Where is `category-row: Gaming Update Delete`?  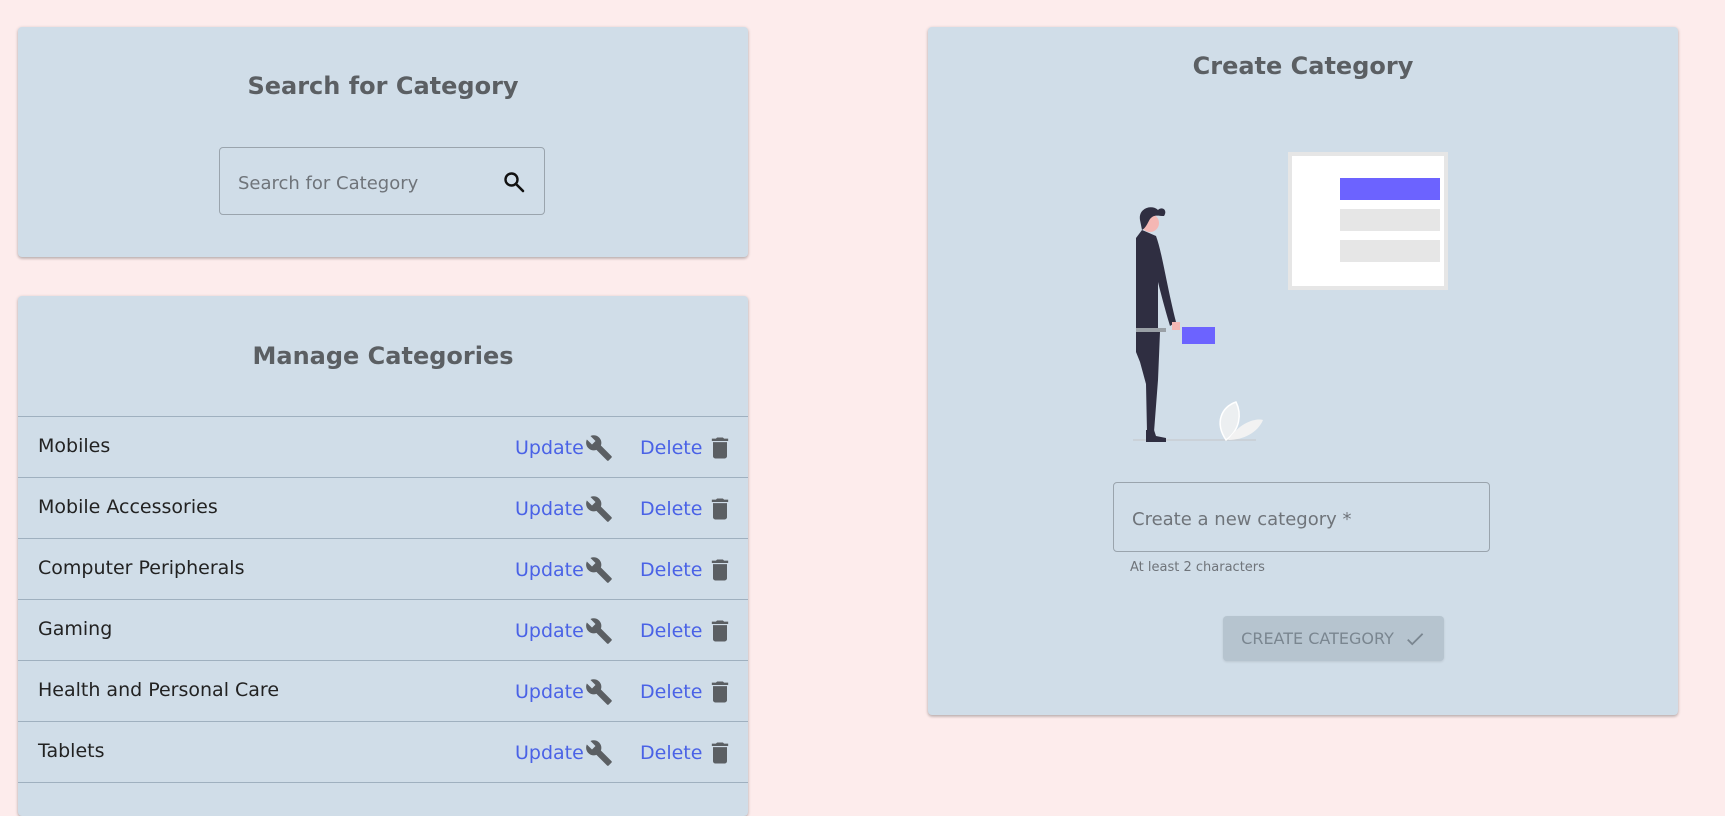 category-row: Gaming Update Delete is located at coordinates (383, 630).